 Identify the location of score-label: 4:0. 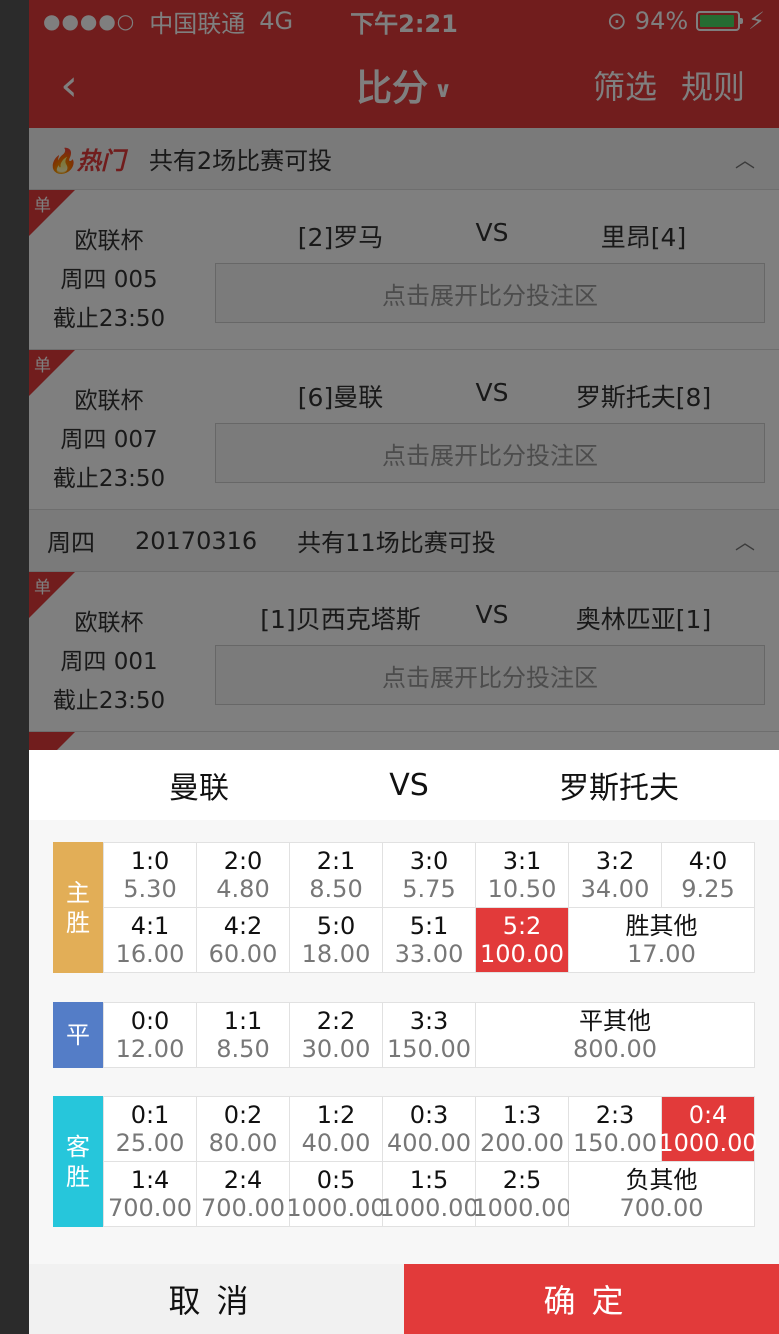
(708, 861).